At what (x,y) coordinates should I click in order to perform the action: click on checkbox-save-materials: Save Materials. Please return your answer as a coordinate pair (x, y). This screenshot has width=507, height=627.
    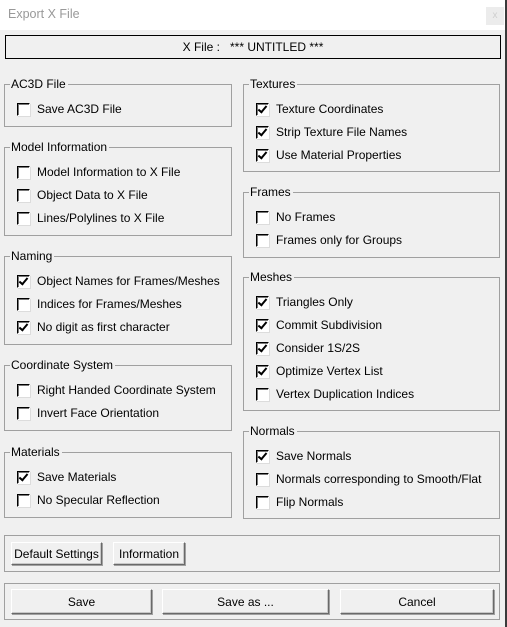
    Looking at the image, I should click on (66, 477).